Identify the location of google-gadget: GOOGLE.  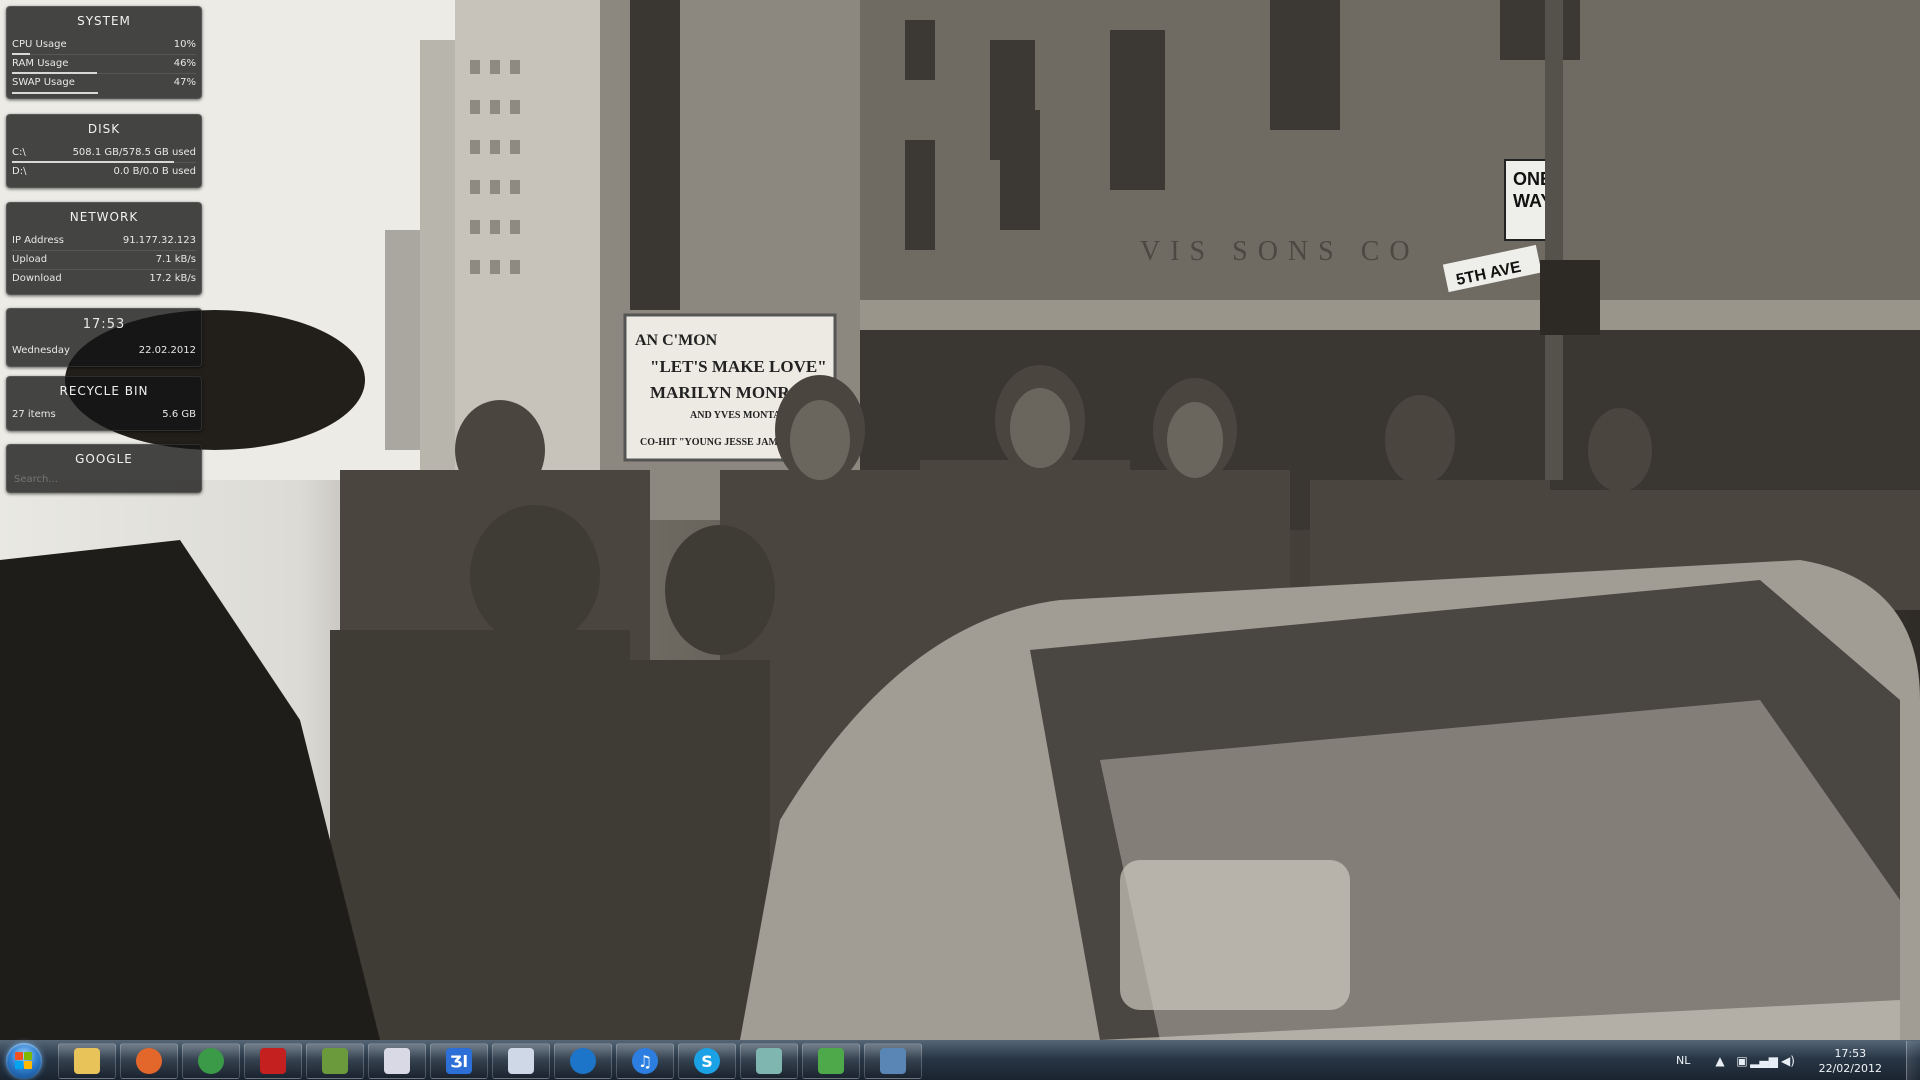
(104, 468).